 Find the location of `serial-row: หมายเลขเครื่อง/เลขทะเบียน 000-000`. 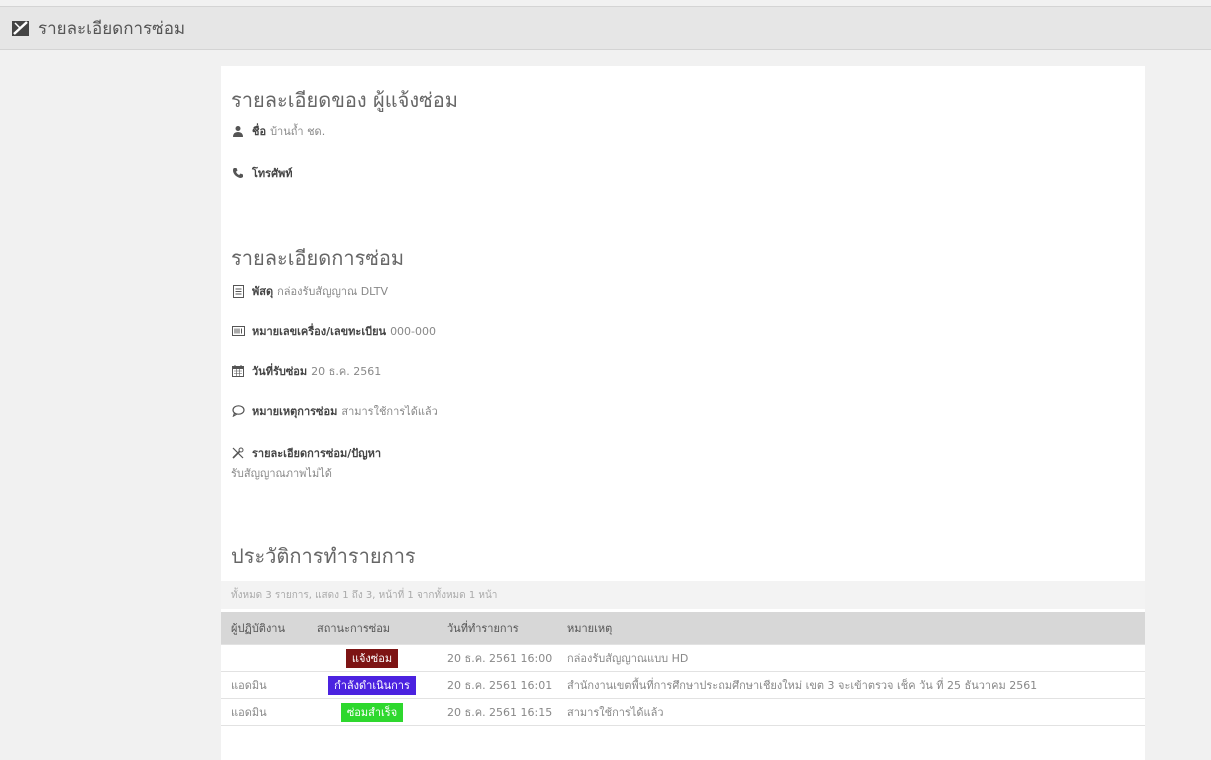

serial-row: หมายเลขเครื่อง/เลขทะเบียน 000-000 is located at coordinates (333, 331).